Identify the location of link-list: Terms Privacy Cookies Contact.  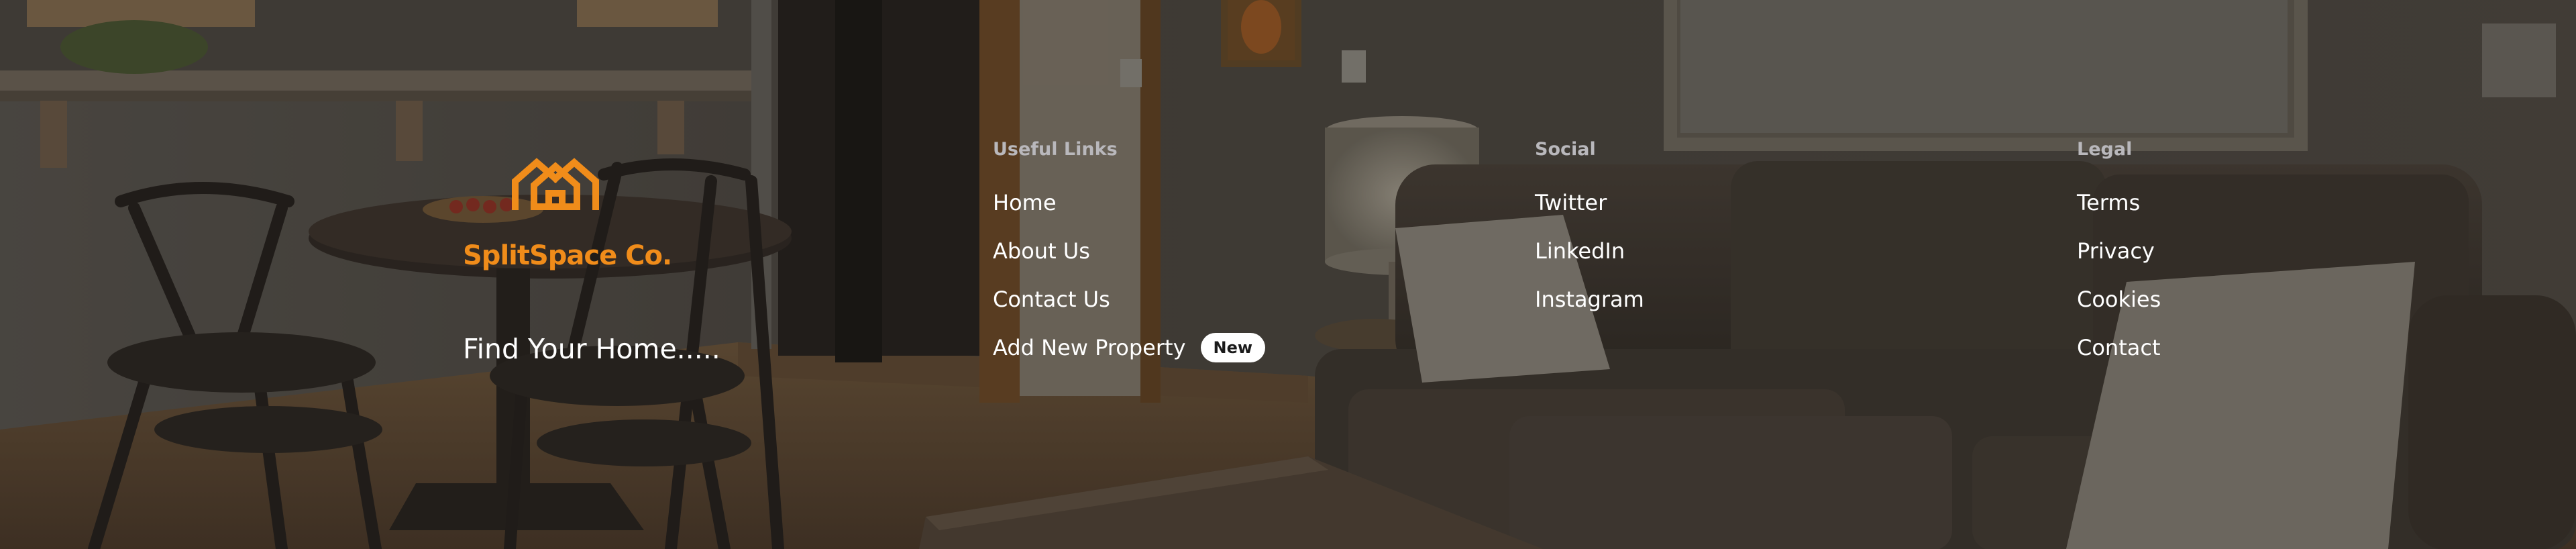
(2244, 275).